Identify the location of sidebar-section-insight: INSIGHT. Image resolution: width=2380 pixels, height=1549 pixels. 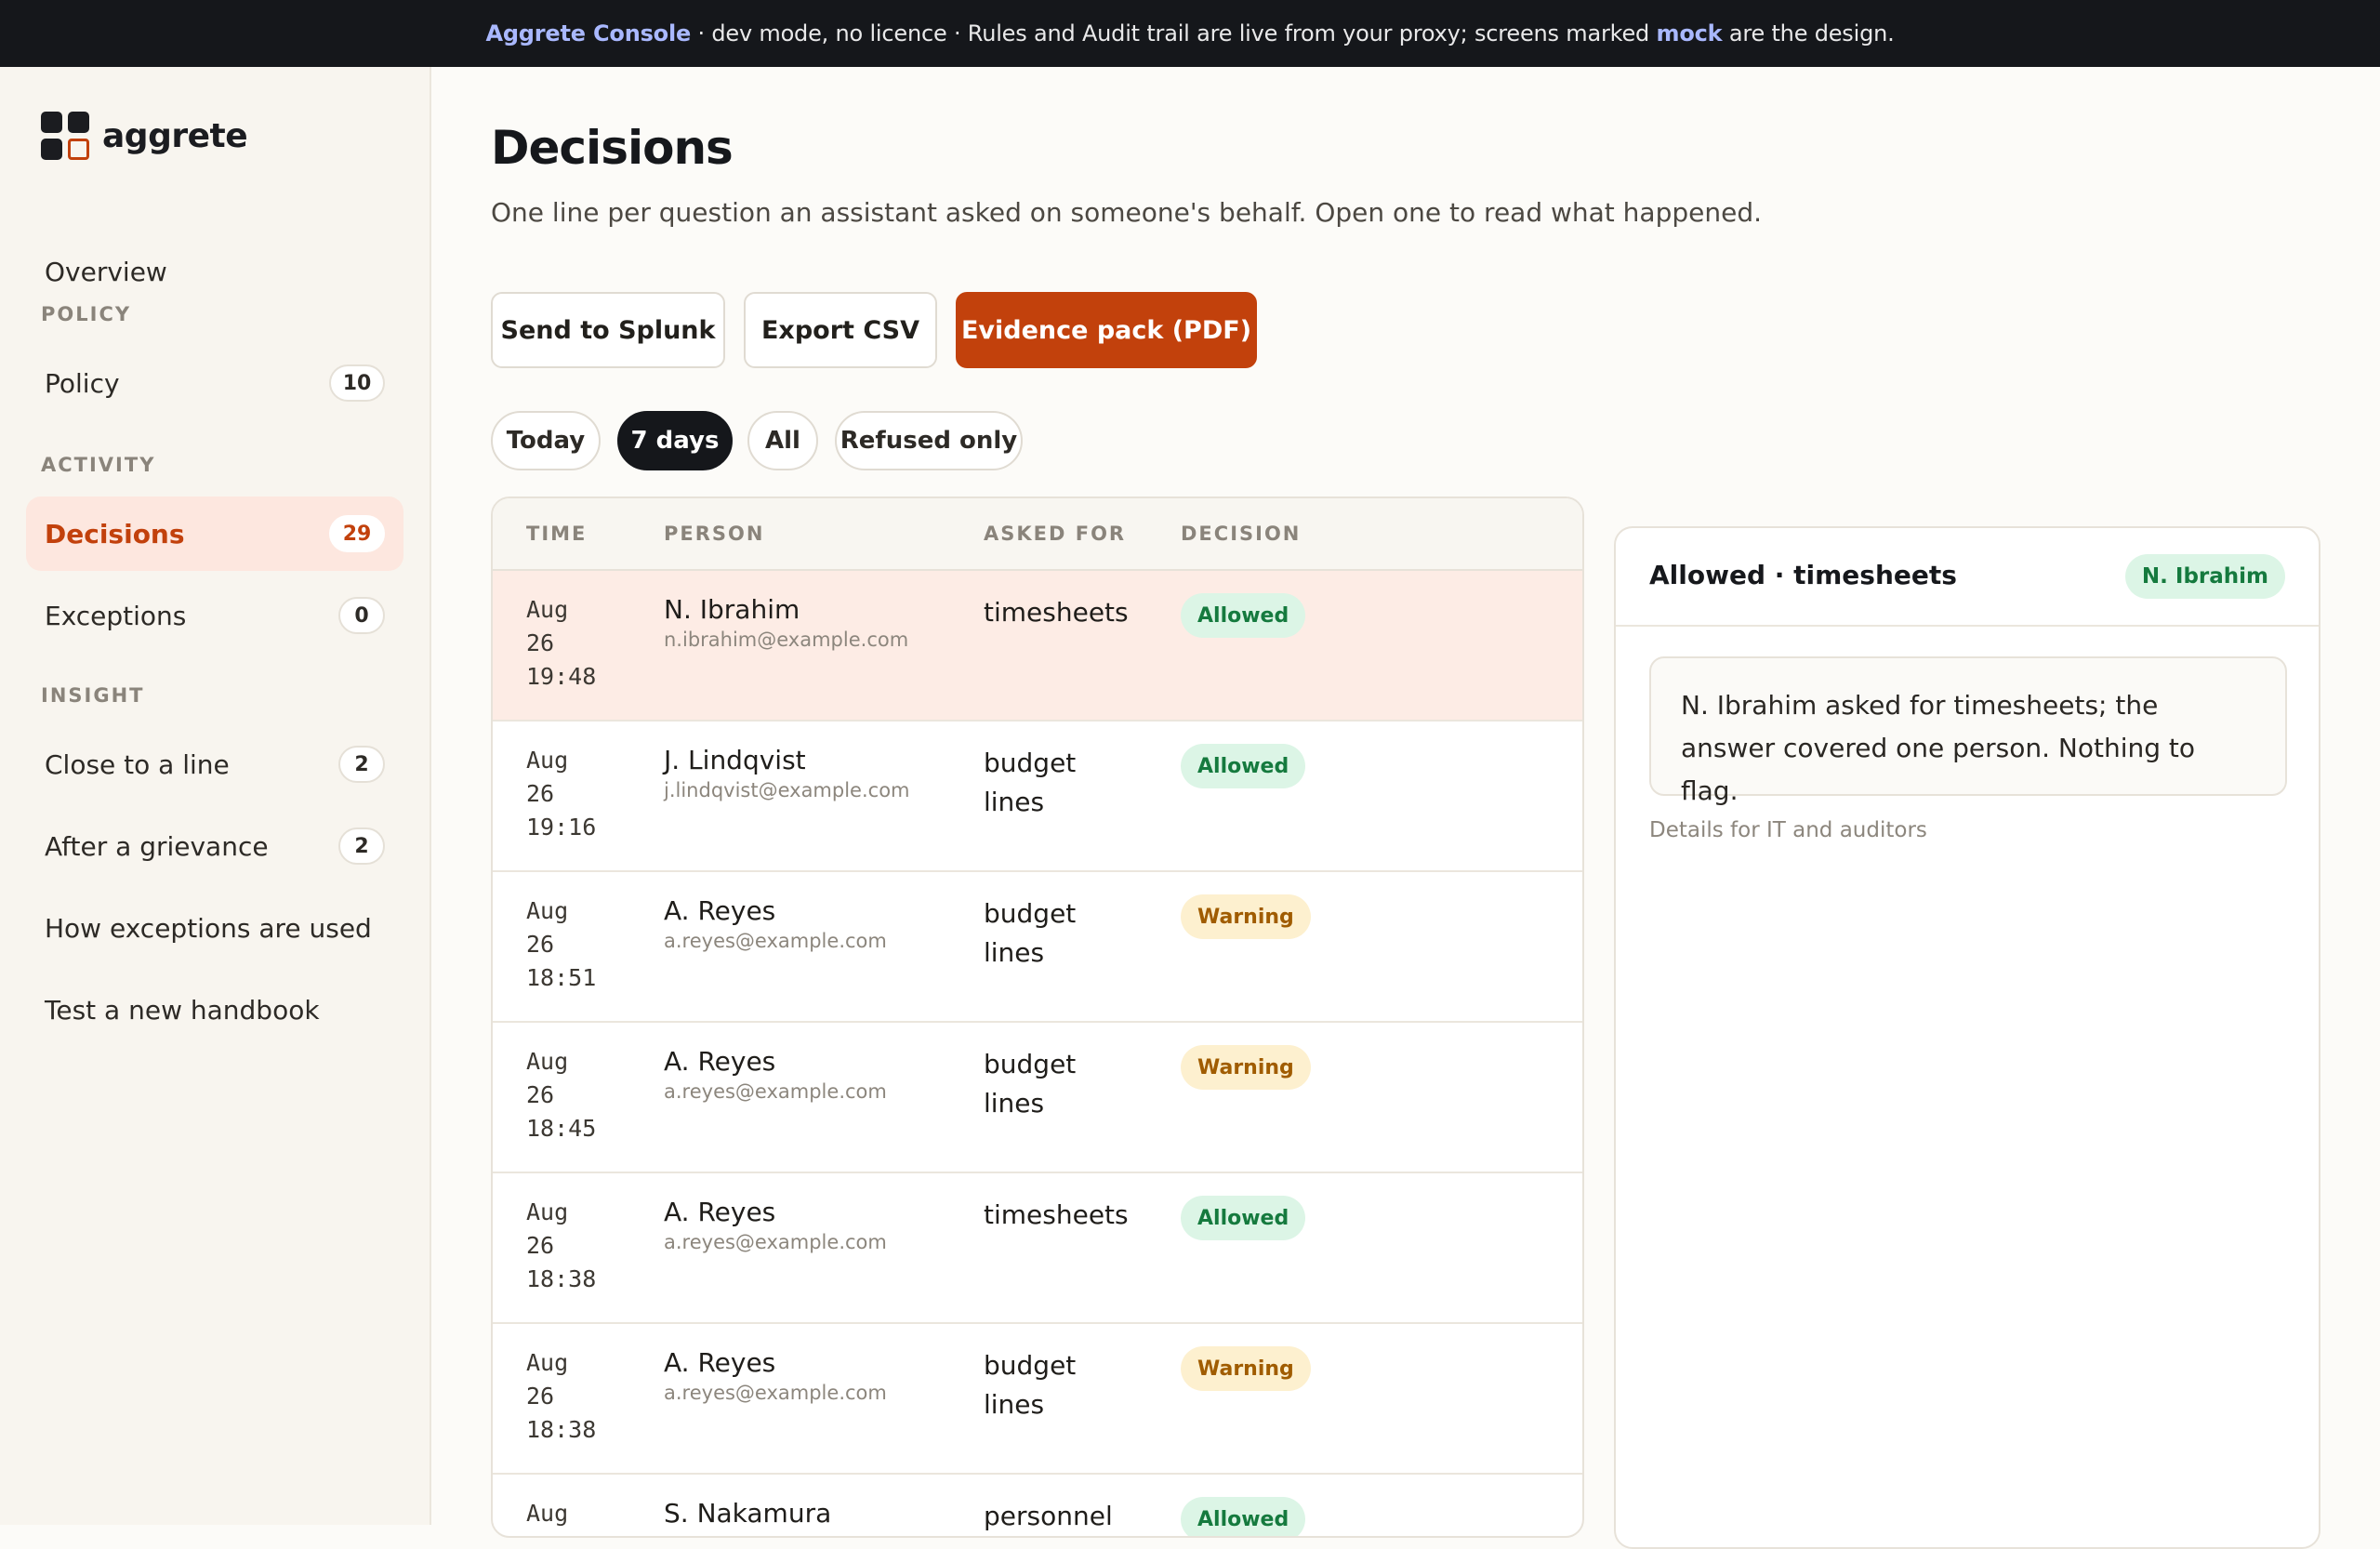
(93, 695).